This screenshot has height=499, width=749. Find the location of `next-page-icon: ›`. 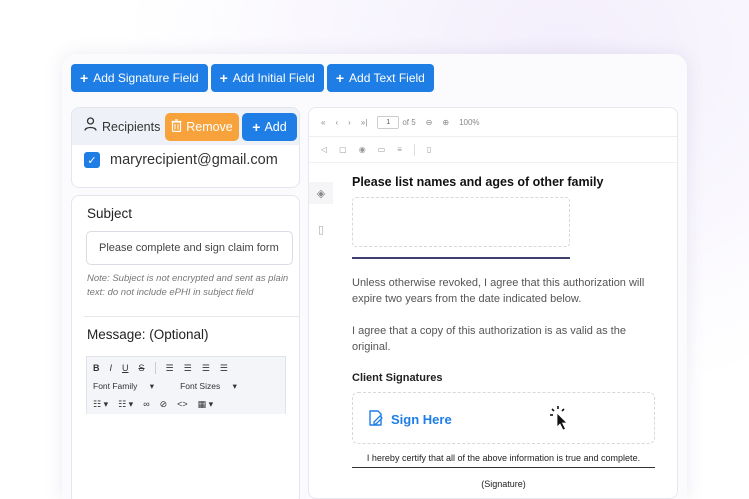

next-page-icon: › is located at coordinates (349, 122).